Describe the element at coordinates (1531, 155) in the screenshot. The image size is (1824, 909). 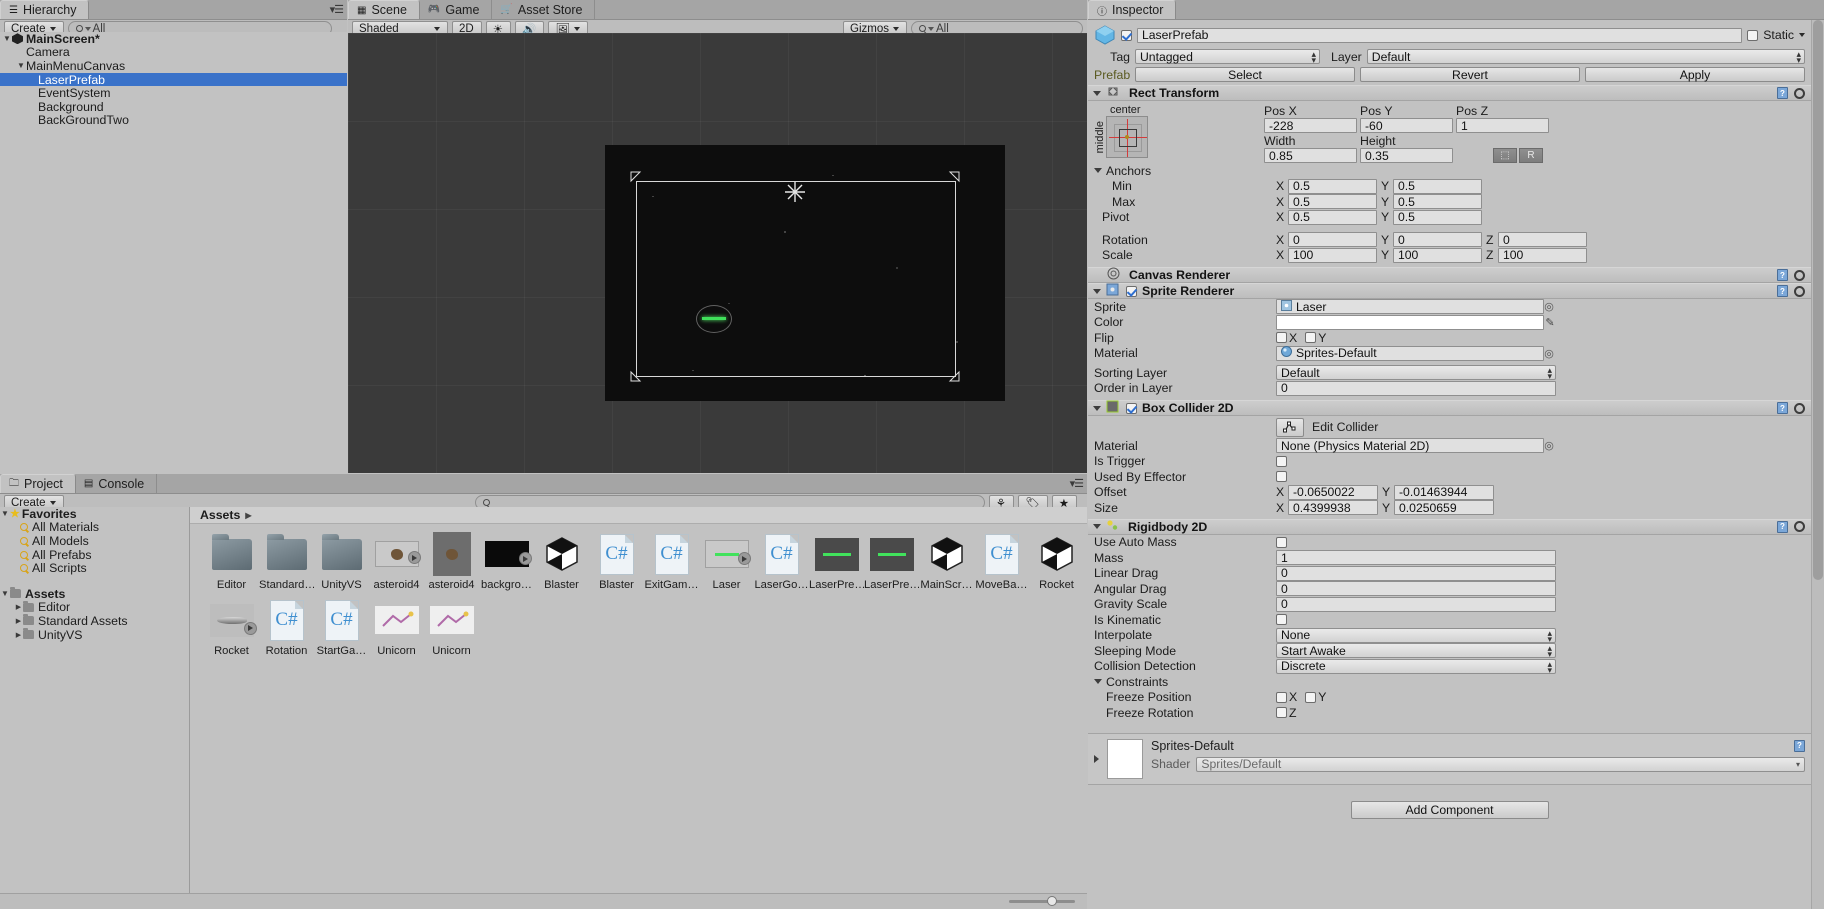
I see `blueprint-mode-button: R` at that location.